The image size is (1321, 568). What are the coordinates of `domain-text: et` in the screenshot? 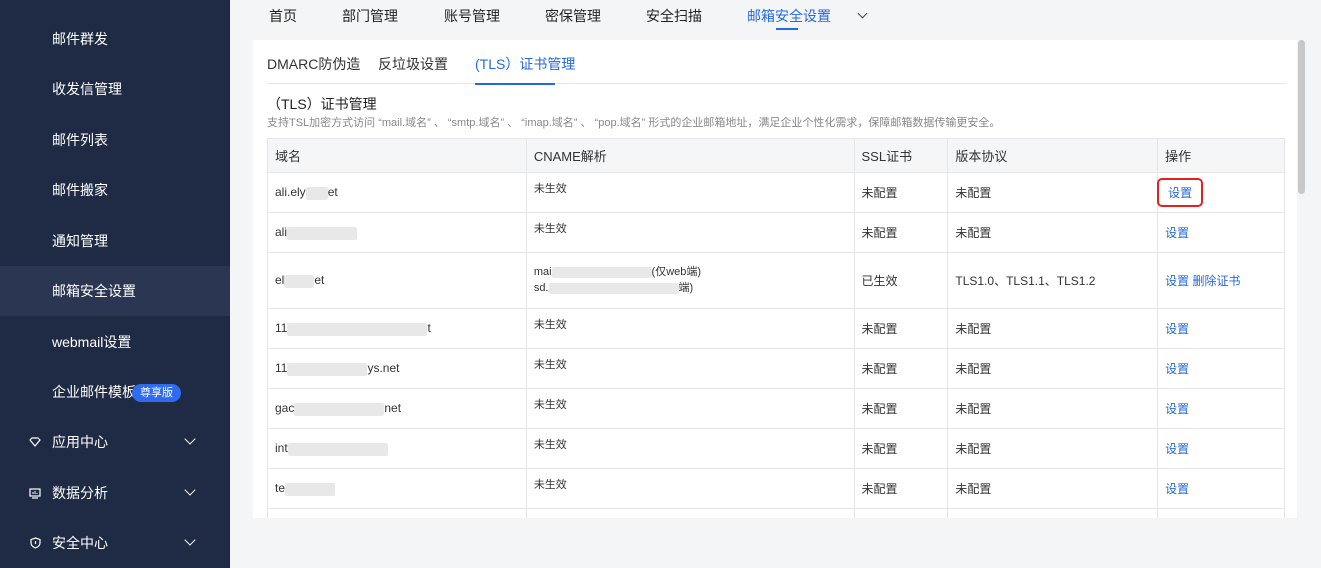 It's located at (332, 192).